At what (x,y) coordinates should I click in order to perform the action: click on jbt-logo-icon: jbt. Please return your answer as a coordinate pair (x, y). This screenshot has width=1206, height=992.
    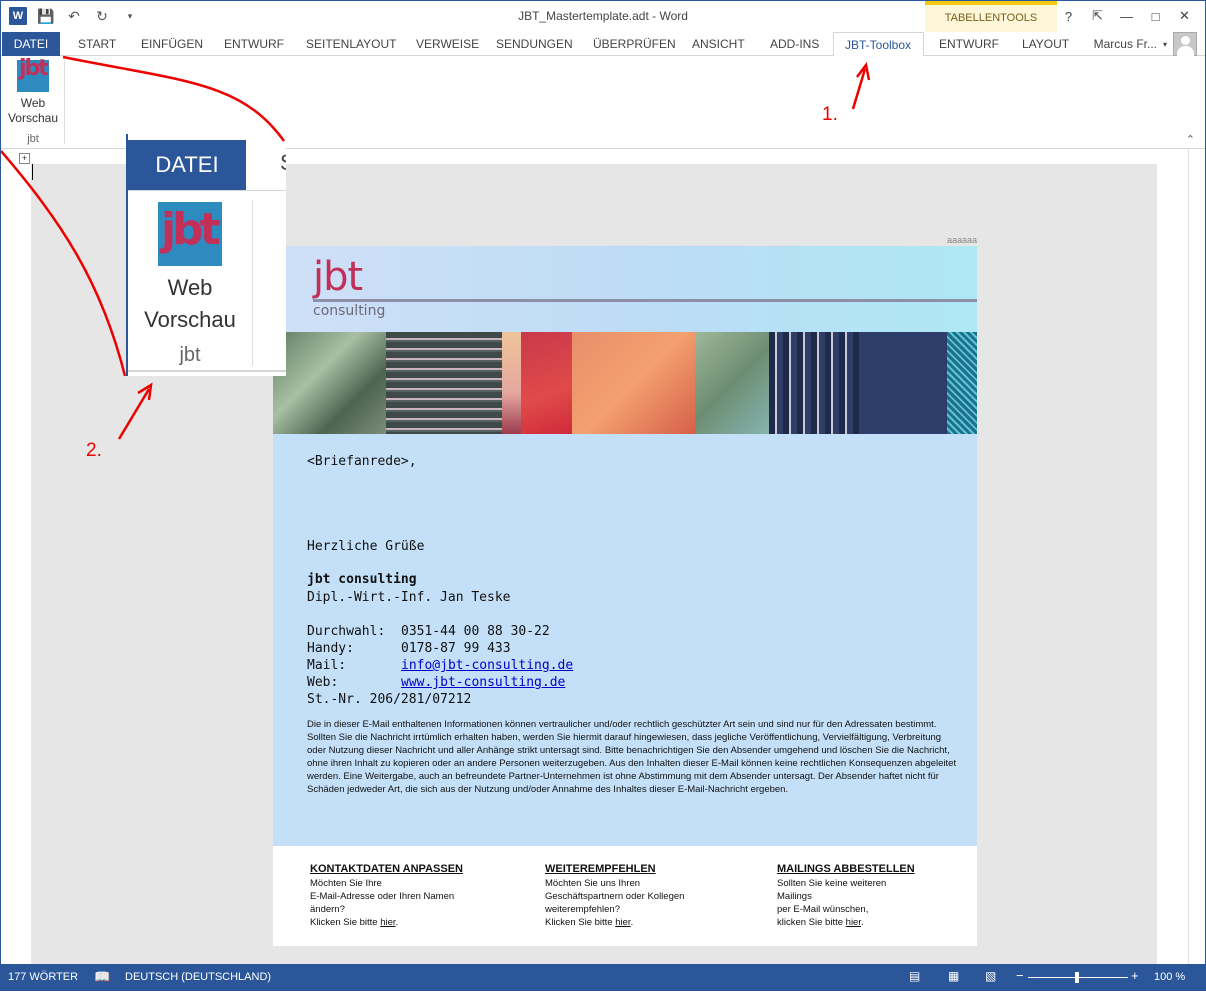
    Looking at the image, I should click on (33, 75).